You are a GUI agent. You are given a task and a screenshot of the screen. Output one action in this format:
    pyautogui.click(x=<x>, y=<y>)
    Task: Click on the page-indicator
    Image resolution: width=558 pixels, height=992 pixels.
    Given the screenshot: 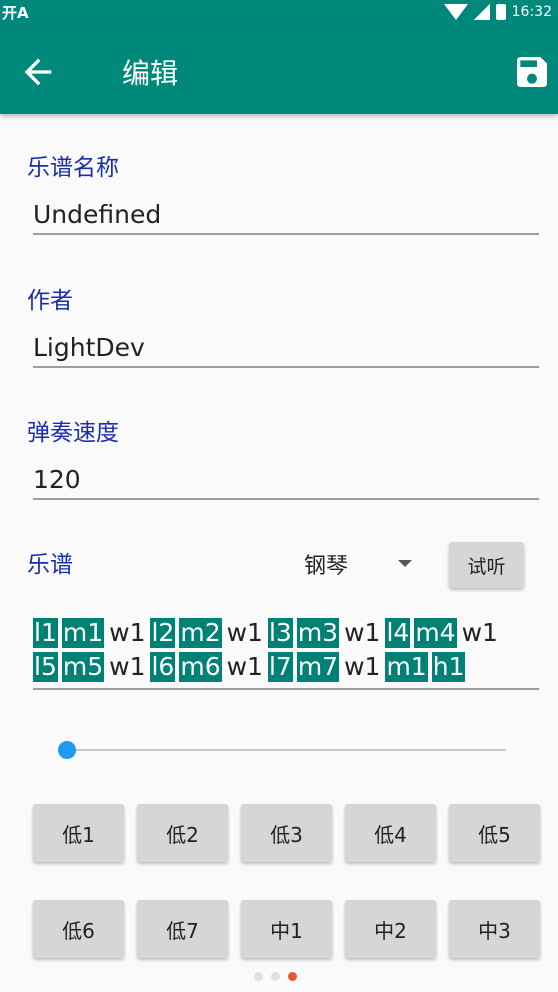 What is the action you would take?
    pyautogui.click(x=275, y=976)
    